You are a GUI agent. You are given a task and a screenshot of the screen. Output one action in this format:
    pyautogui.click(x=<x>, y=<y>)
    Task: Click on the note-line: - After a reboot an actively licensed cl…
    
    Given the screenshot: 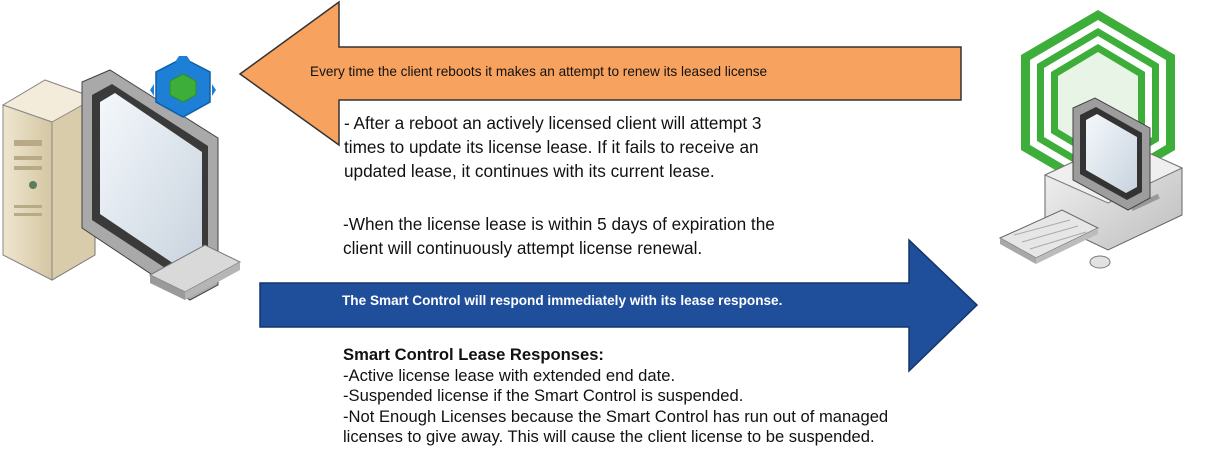 What is the action you would take?
    pyautogui.click(x=553, y=123)
    